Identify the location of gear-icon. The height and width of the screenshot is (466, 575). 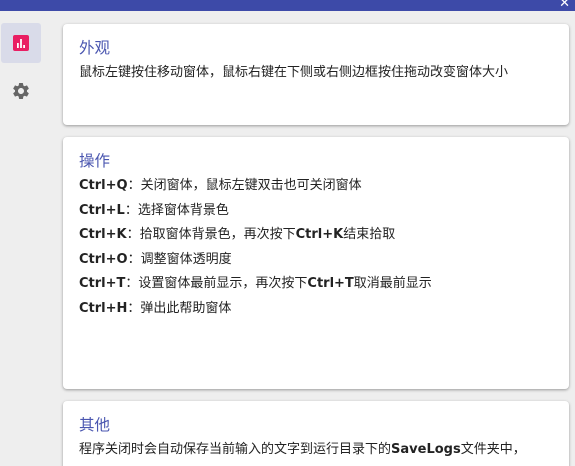
(21, 91).